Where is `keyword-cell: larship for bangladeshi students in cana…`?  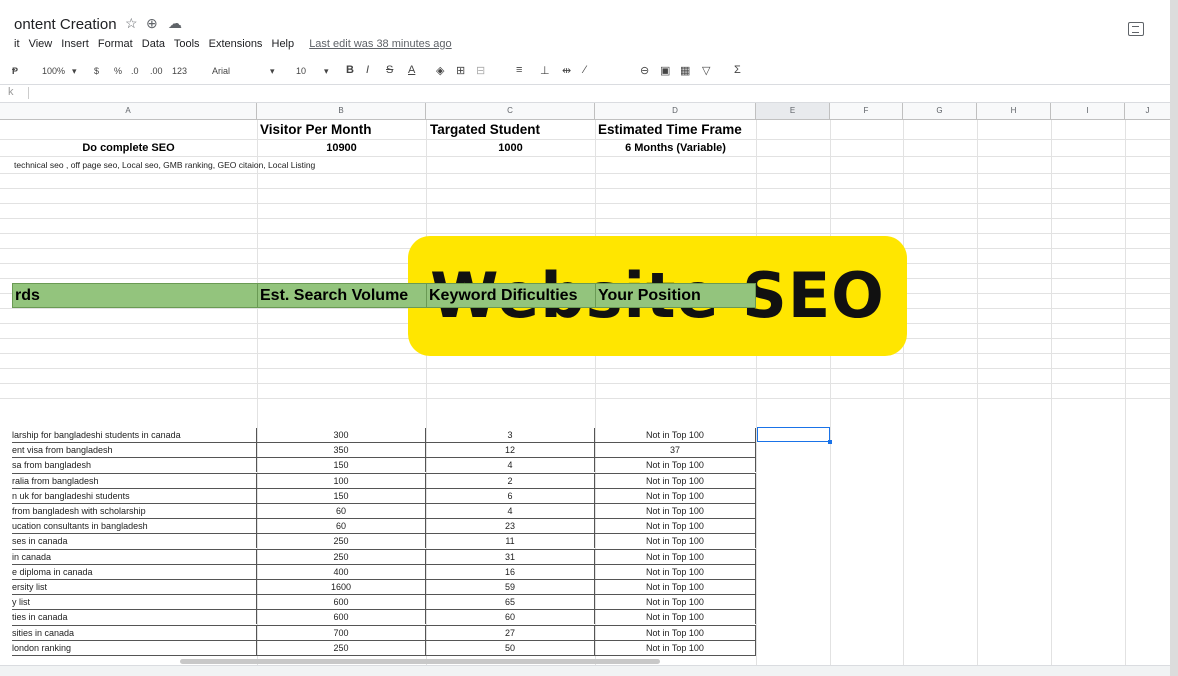
keyword-cell: larship for bangladeshi students in cana… is located at coordinates (134, 435).